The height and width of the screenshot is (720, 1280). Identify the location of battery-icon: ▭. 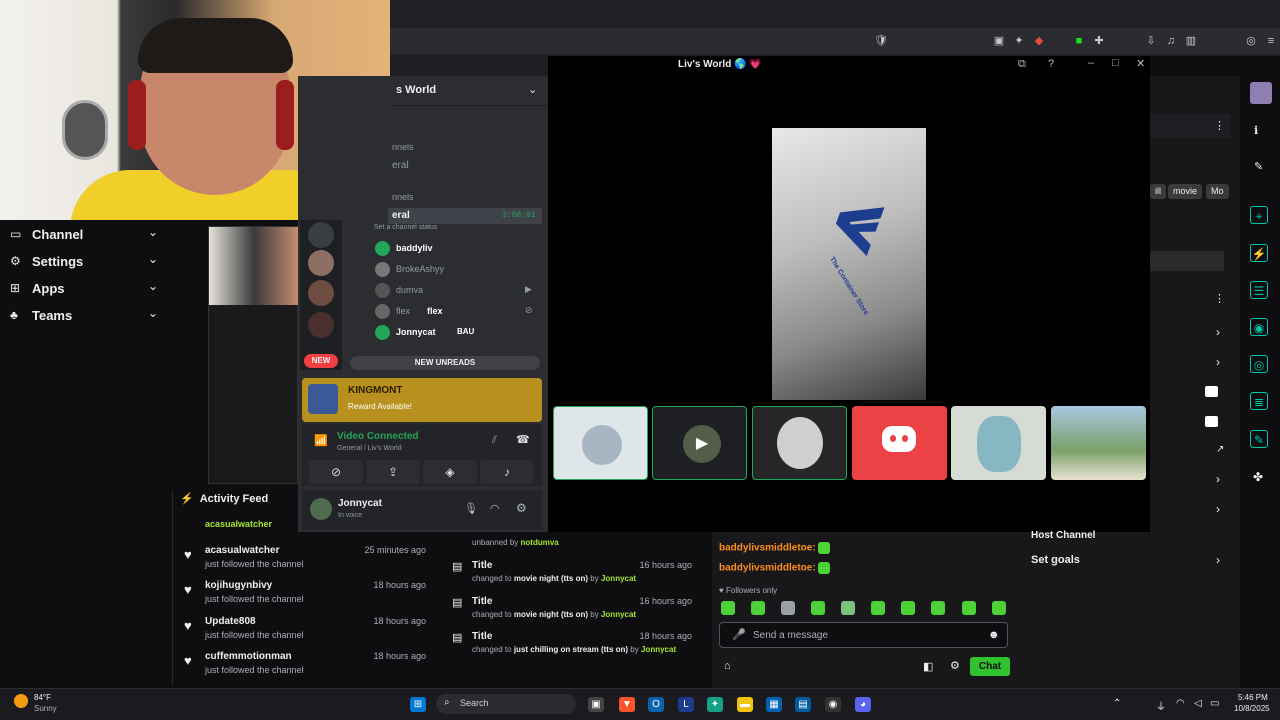
(1214, 703).